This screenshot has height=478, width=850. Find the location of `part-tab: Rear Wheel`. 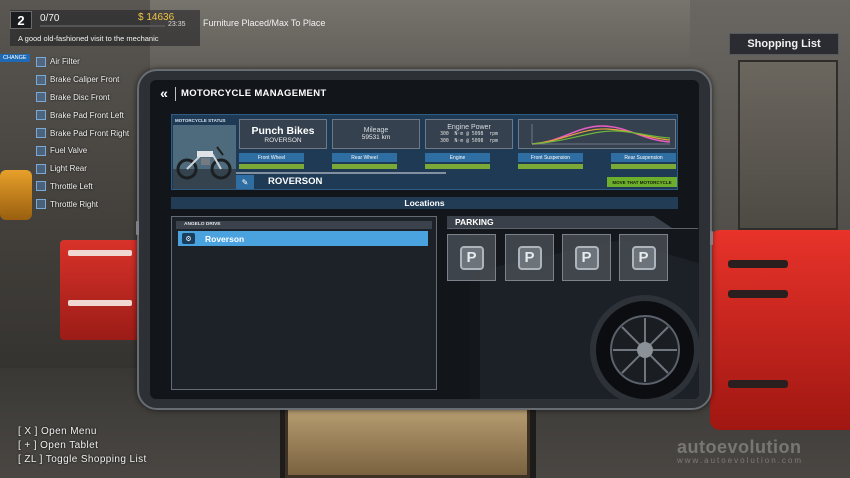

part-tab: Rear Wheel is located at coordinates (364, 157).